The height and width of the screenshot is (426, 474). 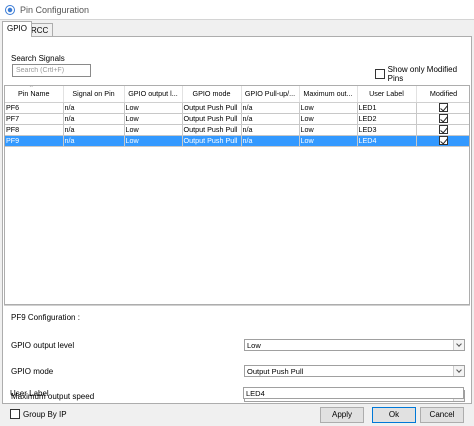 What do you see at coordinates (394, 415) in the screenshot?
I see `ok-button: Ok` at bounding box center [394, 415].